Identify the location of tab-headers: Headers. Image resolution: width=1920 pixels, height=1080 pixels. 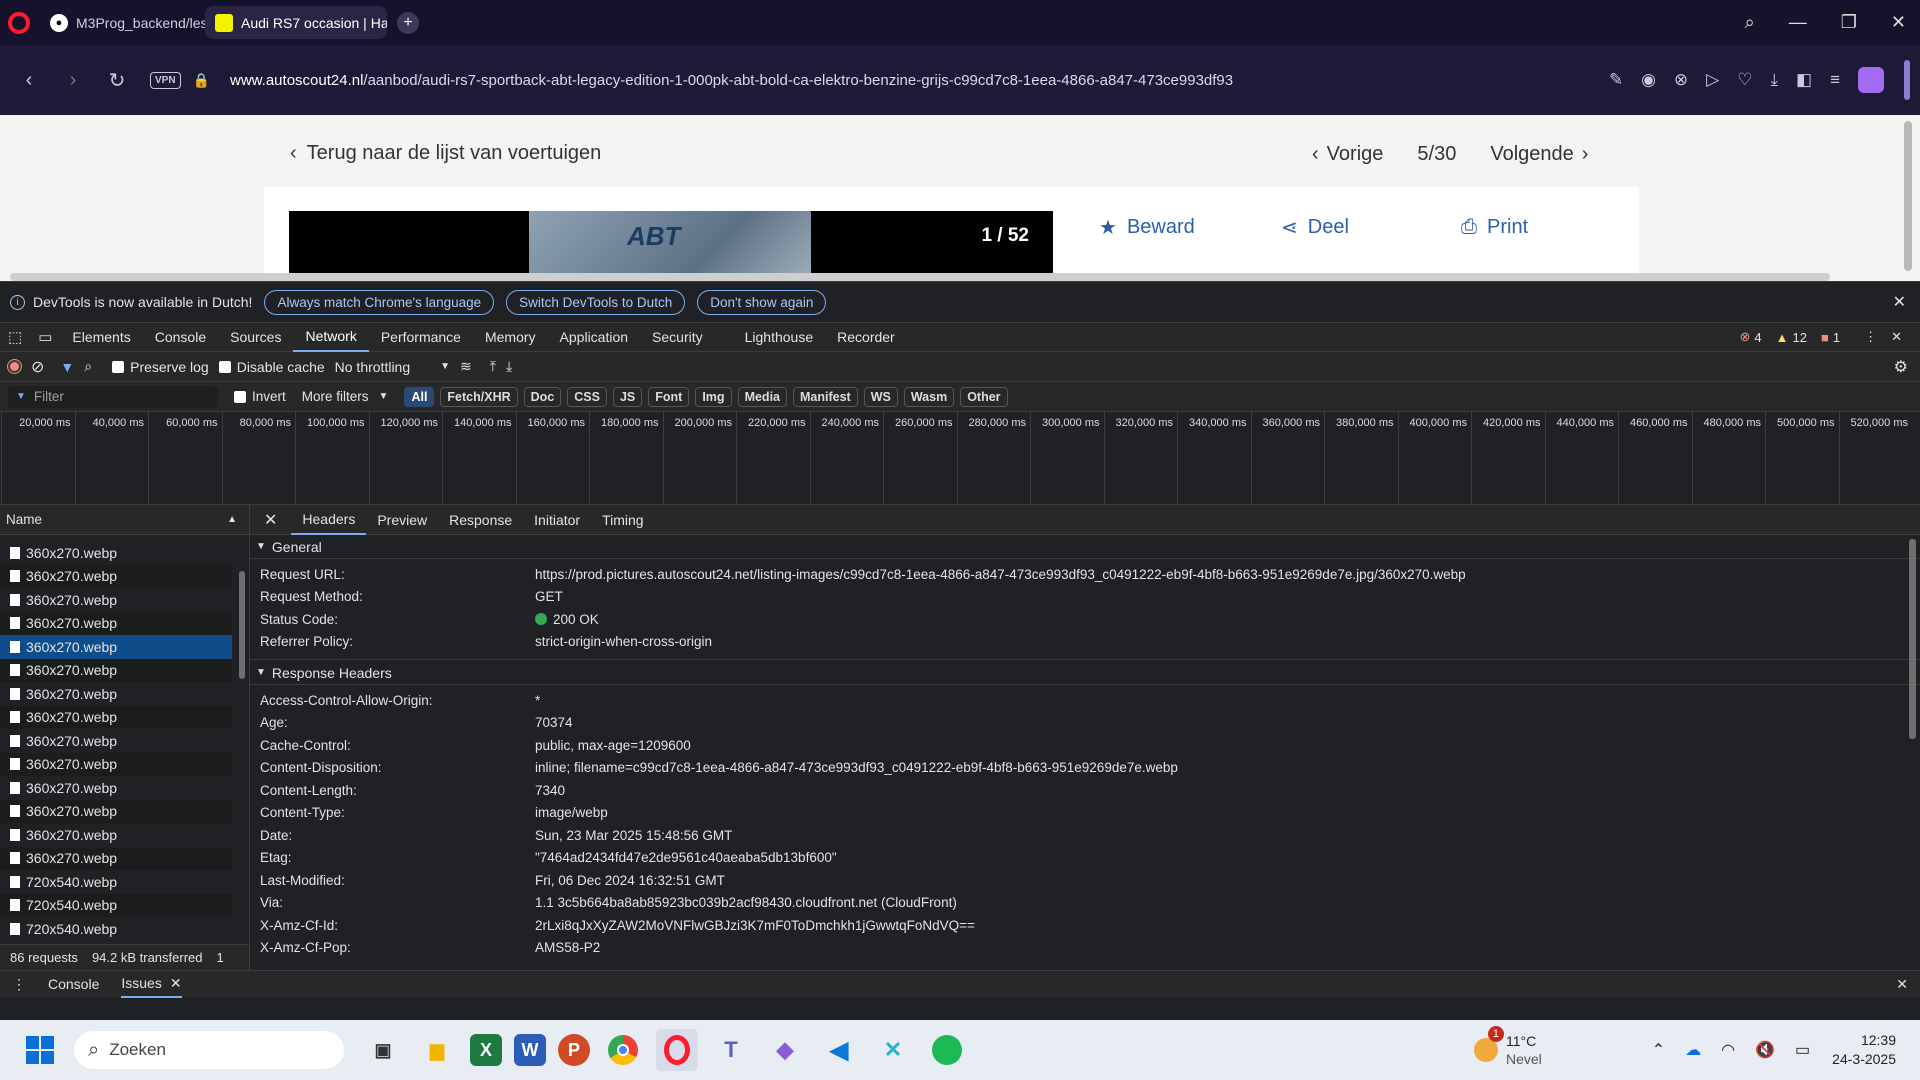
(329, 520).